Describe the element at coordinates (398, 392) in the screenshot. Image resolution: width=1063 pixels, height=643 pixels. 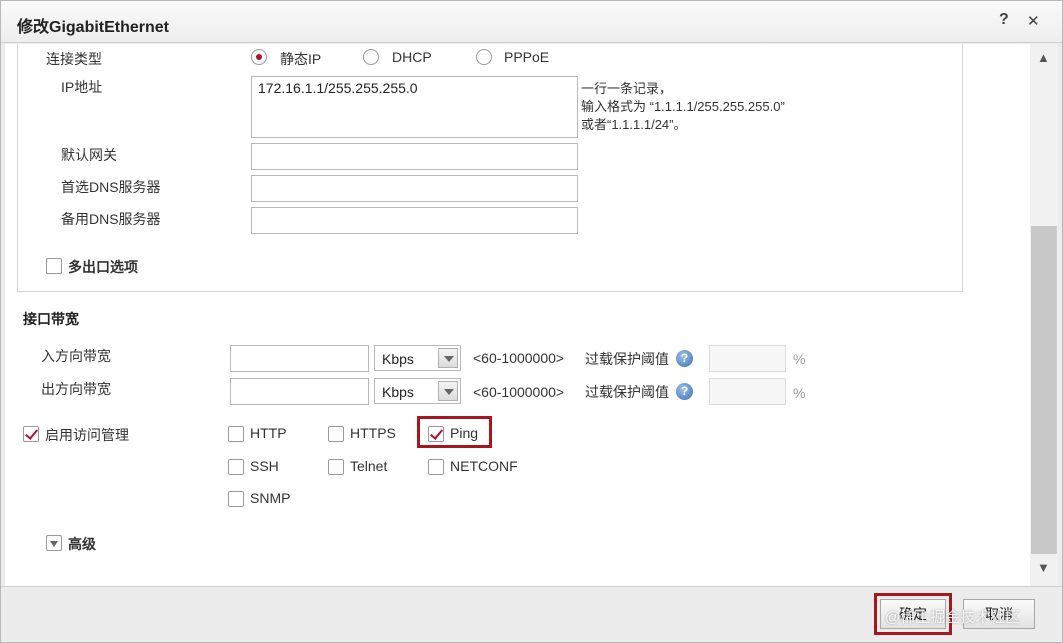
I see `outbound-unit-value: Kbps` at that location.